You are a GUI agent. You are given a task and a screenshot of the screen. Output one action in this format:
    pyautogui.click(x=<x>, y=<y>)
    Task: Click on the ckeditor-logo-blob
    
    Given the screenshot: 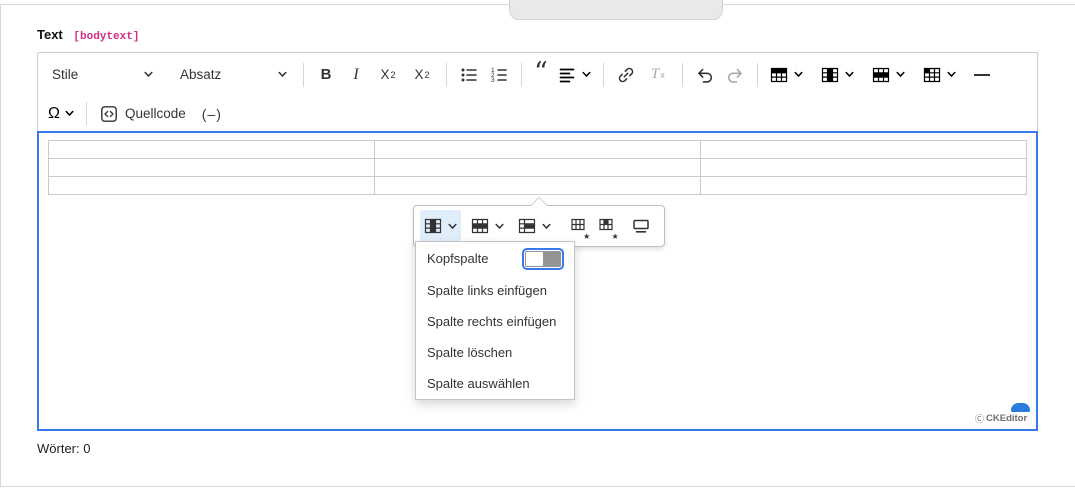 What is the action you would take?
    pyautogui.click(x=1020, y=407)
    